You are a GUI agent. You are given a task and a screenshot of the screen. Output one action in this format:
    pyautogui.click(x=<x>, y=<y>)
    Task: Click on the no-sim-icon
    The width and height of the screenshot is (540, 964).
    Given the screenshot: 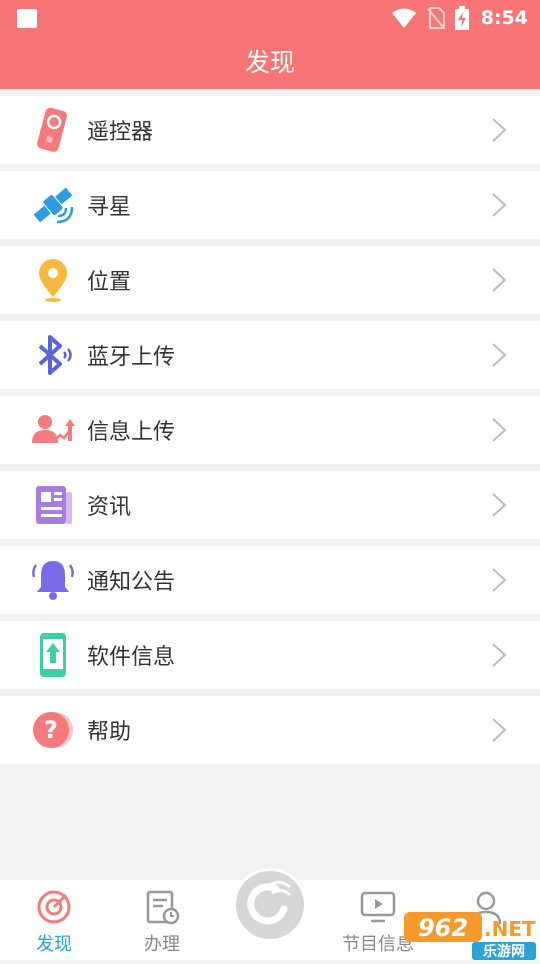 What is the action you would take?
    pyautogui.click(x=435, y=18)
    